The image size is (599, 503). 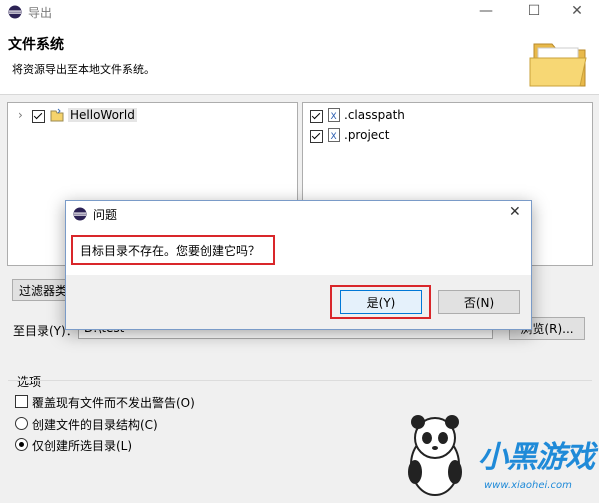 What do you see at coordinates (515, 212) in the screenshot?
I see `dialog-close-icon: ✕` at bounding box center [515, 212].